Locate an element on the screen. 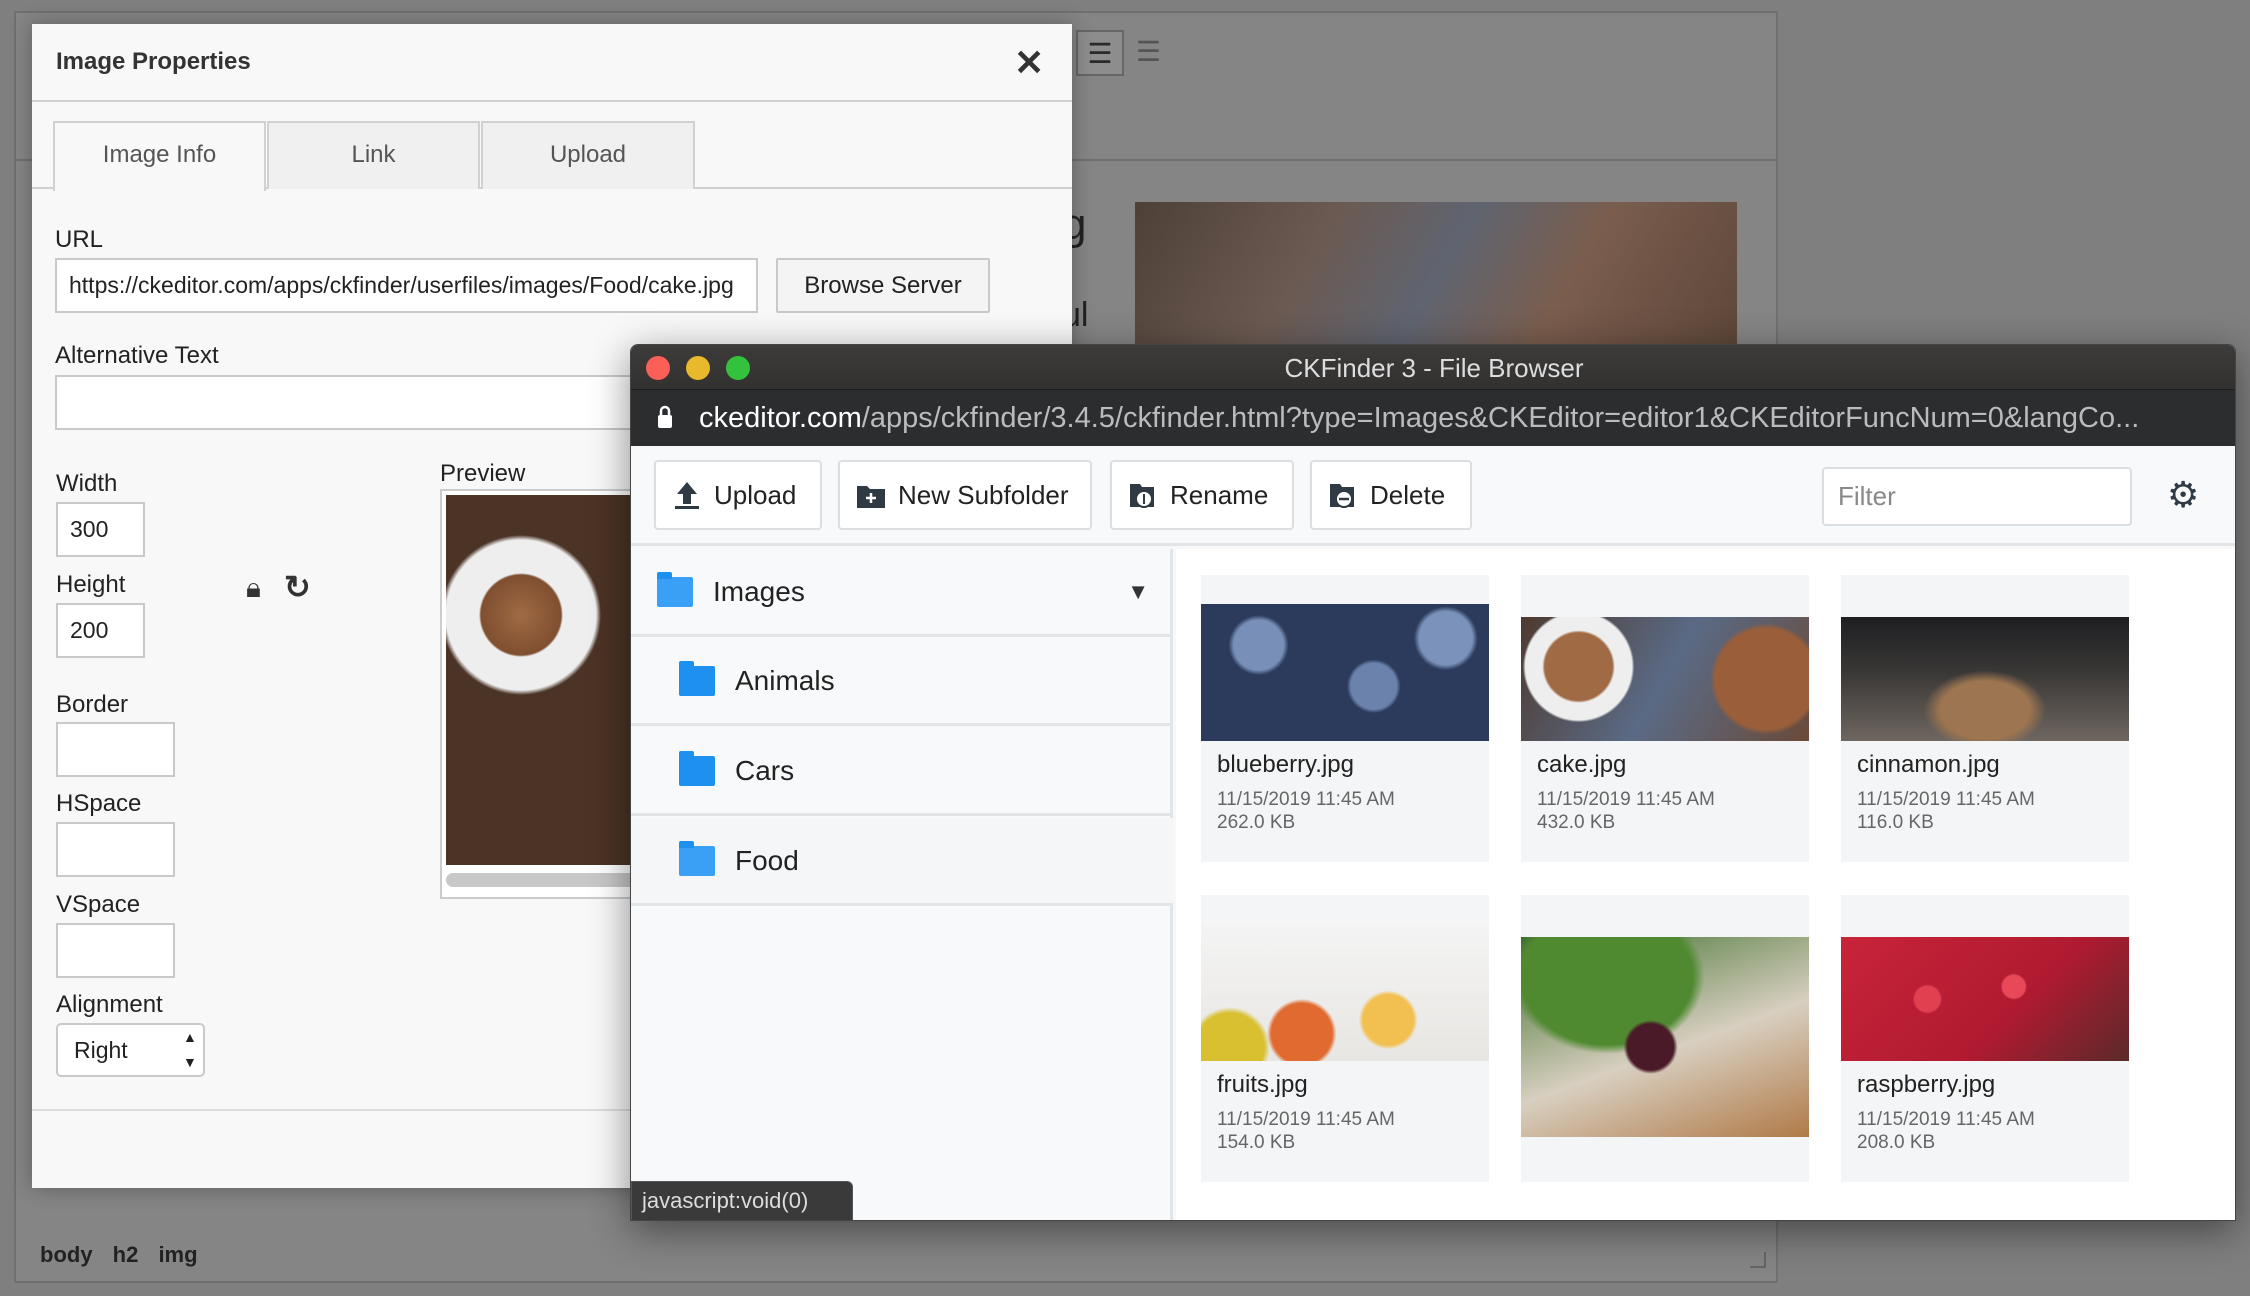 The height and width of the screenshot is (1296, 2250). border-input is located at coordinates (115, 749).